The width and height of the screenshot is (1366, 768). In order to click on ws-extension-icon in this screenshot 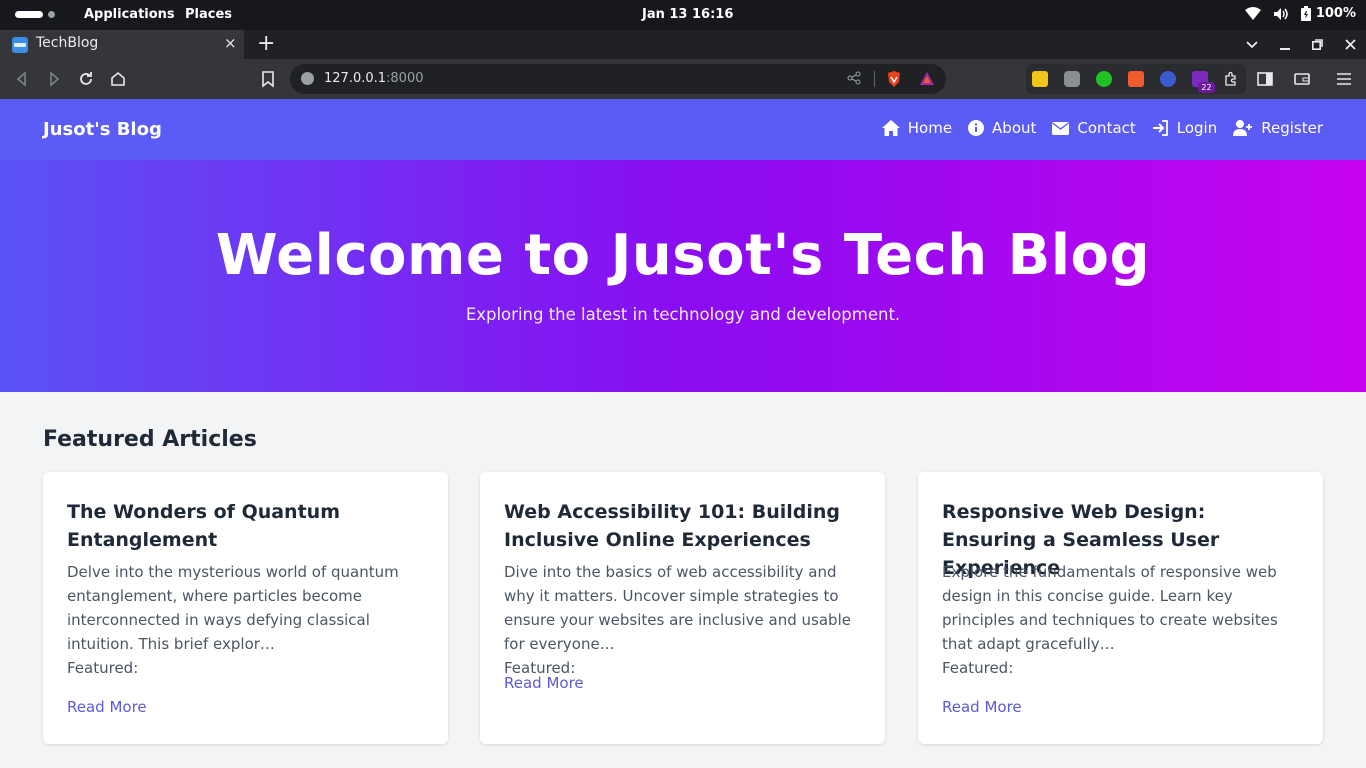, I will do `click(1168, 79)`.